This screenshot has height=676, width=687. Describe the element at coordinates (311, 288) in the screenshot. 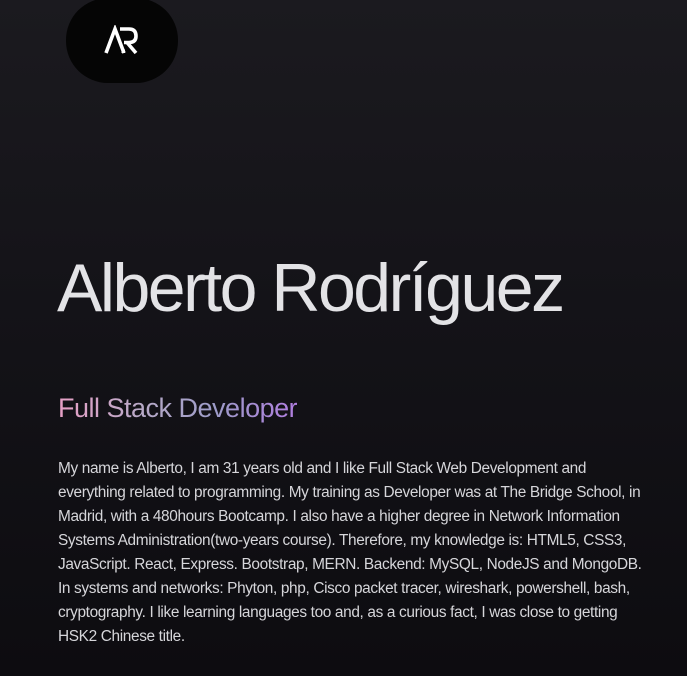

I see `hero-name: Alberto Rodríguez` at that location.